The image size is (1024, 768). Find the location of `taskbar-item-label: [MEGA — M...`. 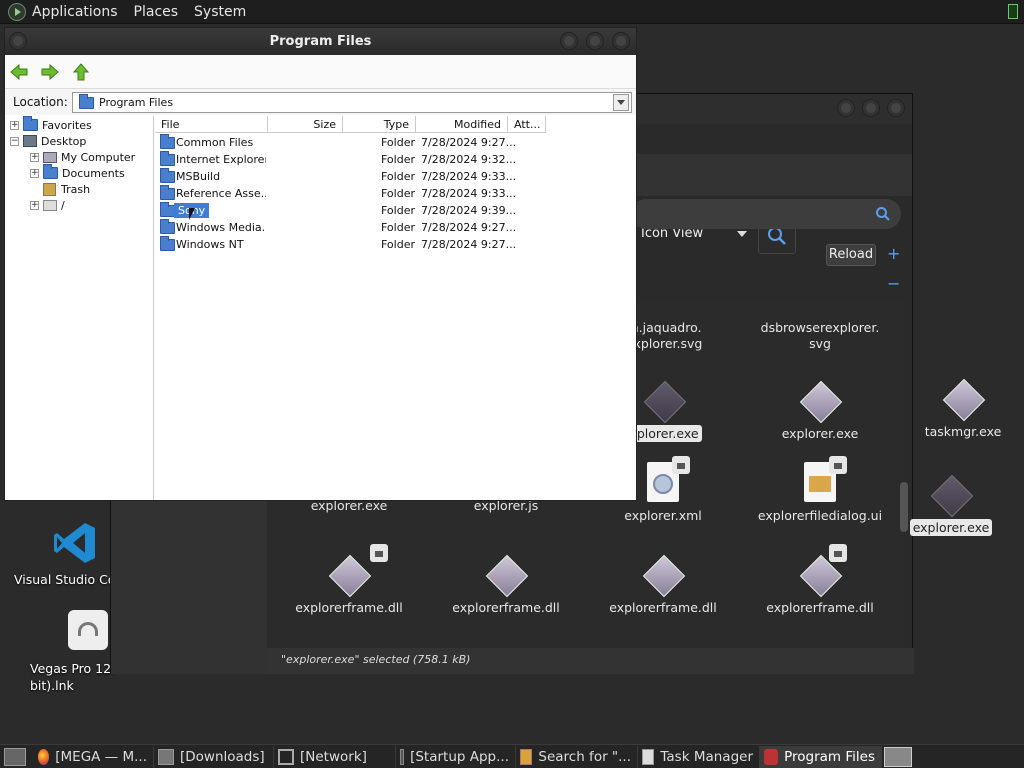

taskbar-item-label: [MEGA — M... is located at coordinates (101, 756).